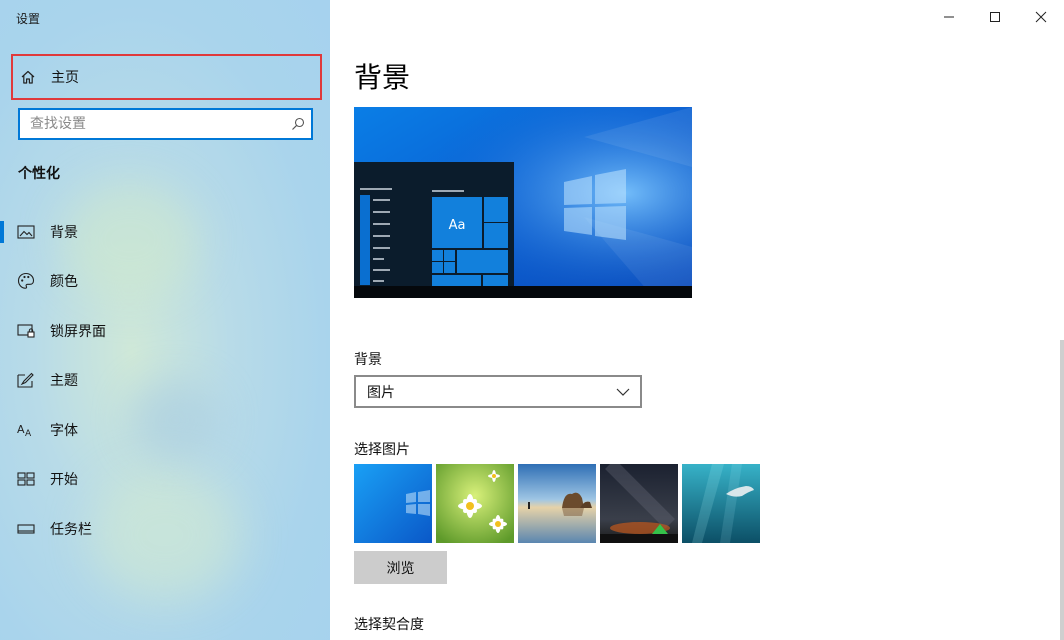  What do you see at coordinates (65, 78) in the screenshot?
I see `sidebar-home-label: 主页` at bounding box center [65, 78].